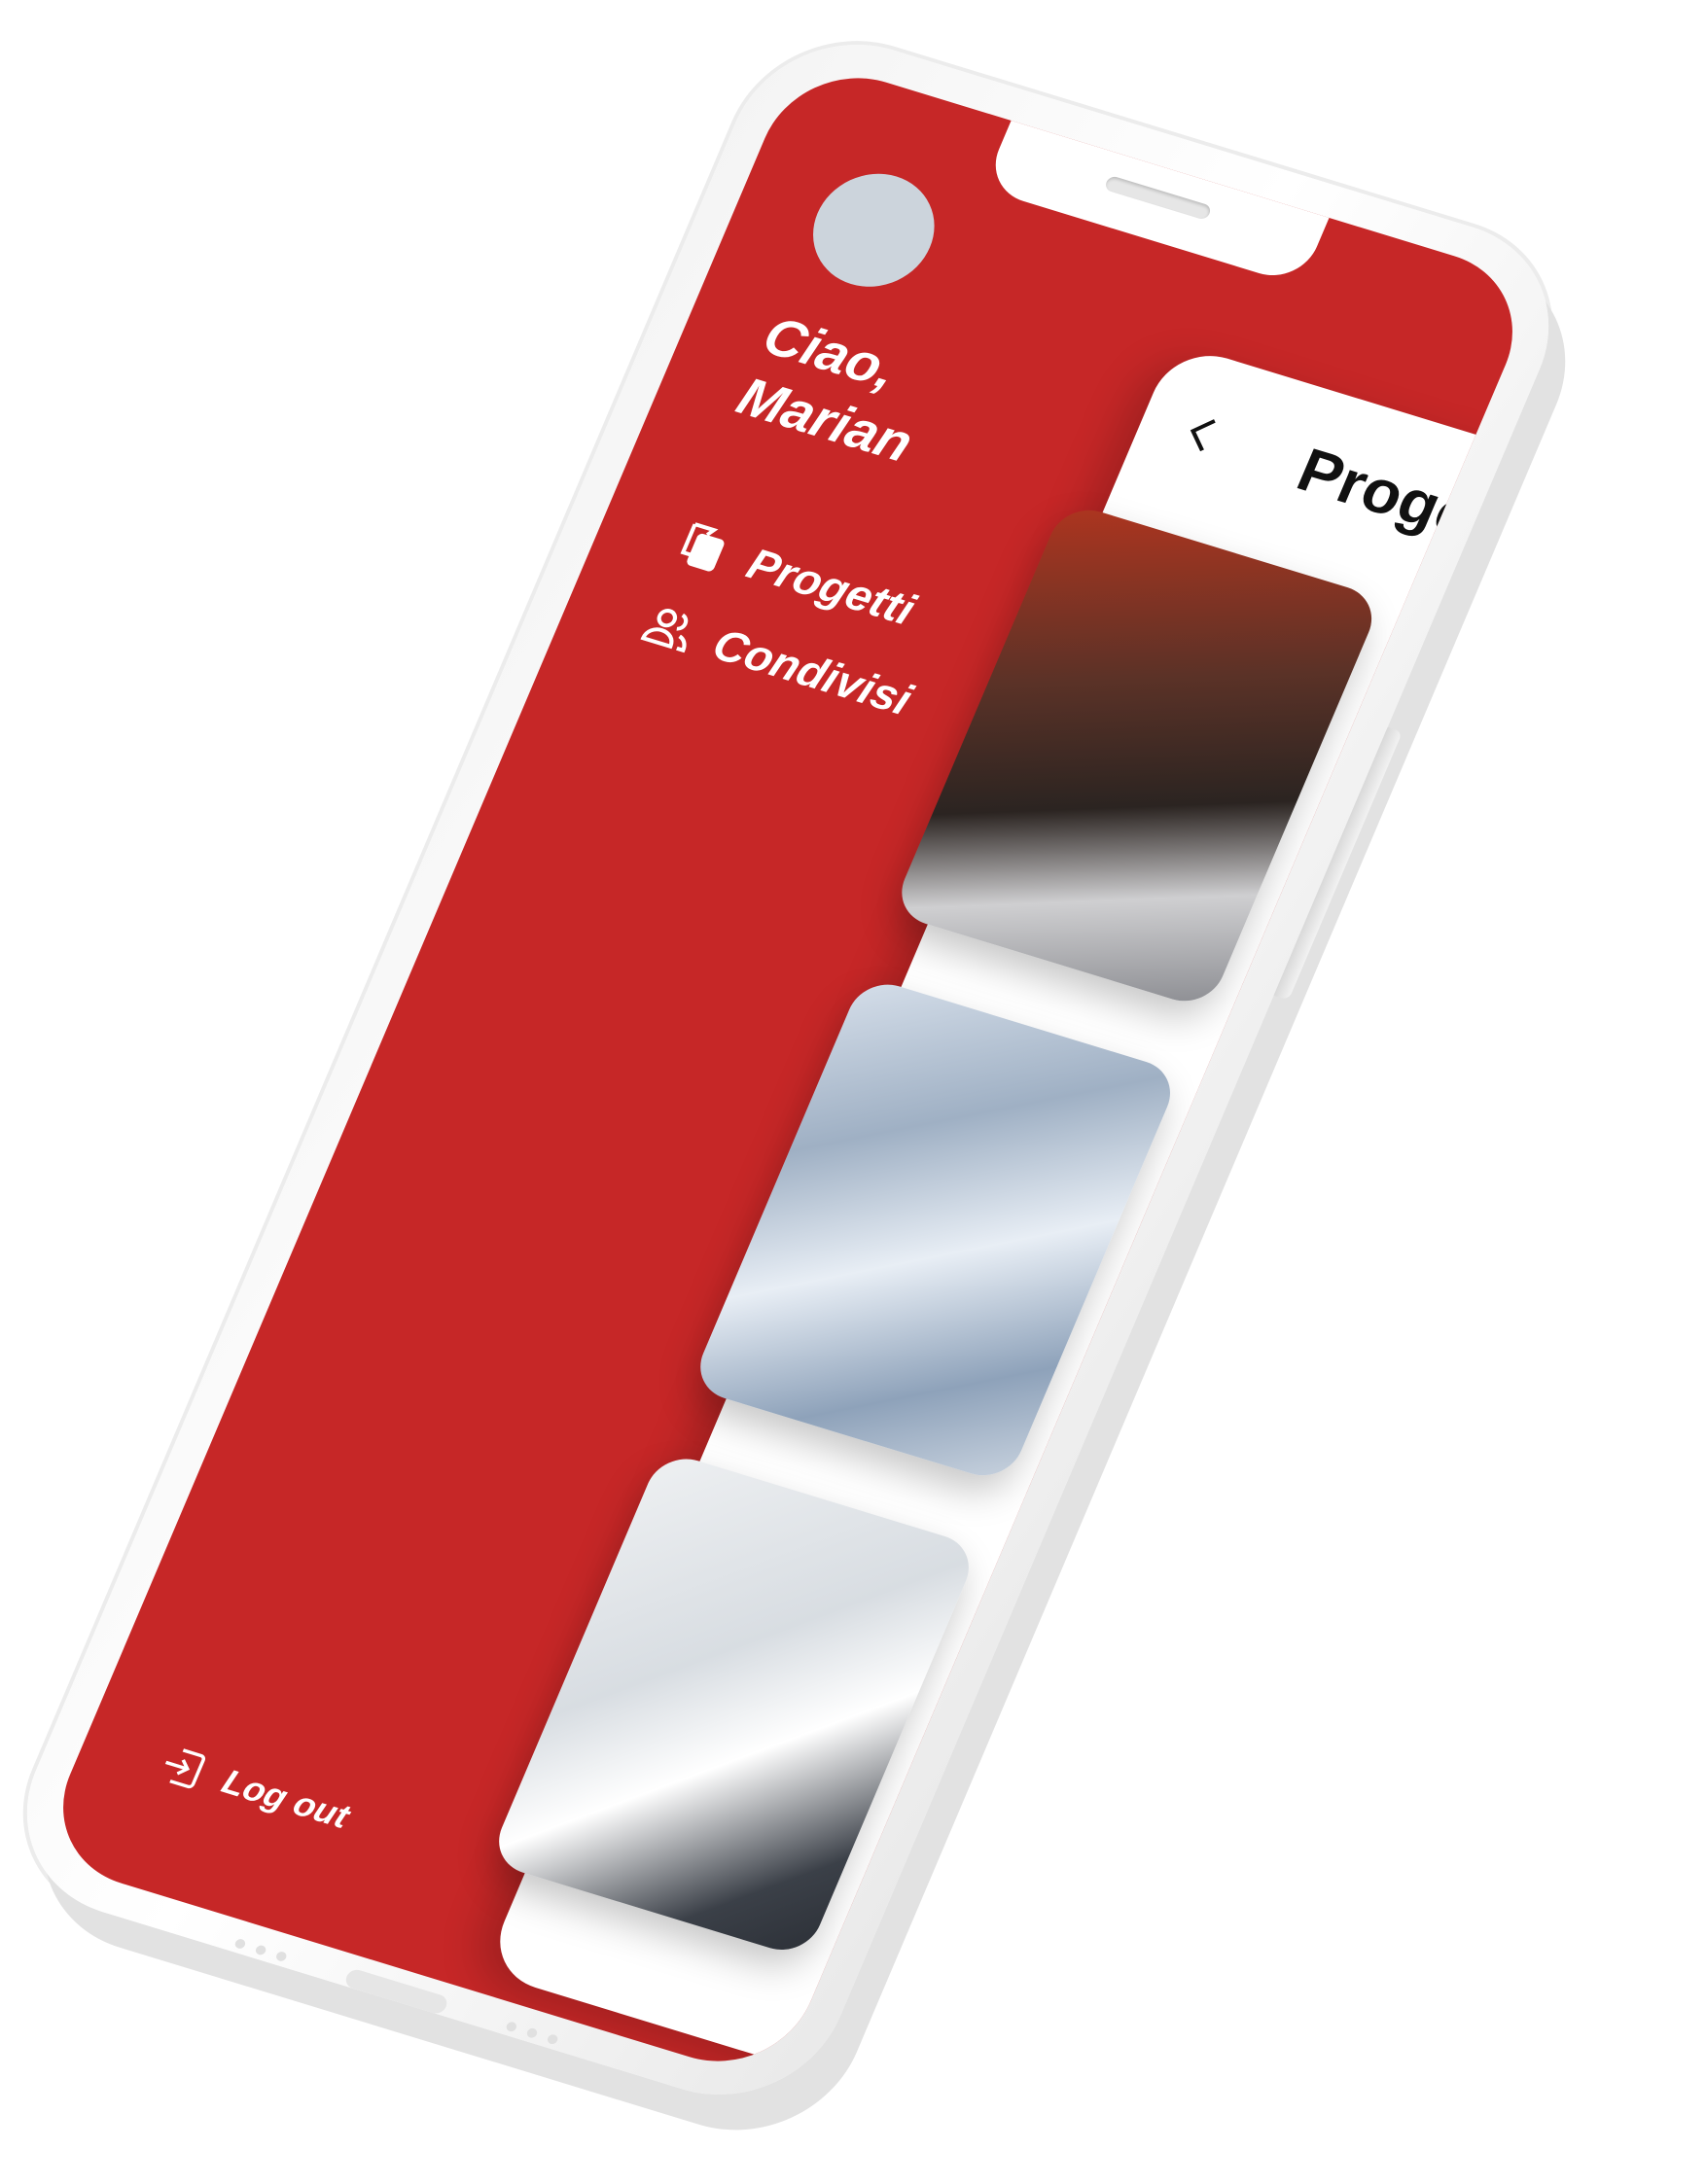  Describe the element at coordinates (904, 409) in the screenshot. I see `greeting: Ciao, Marian` at that location.